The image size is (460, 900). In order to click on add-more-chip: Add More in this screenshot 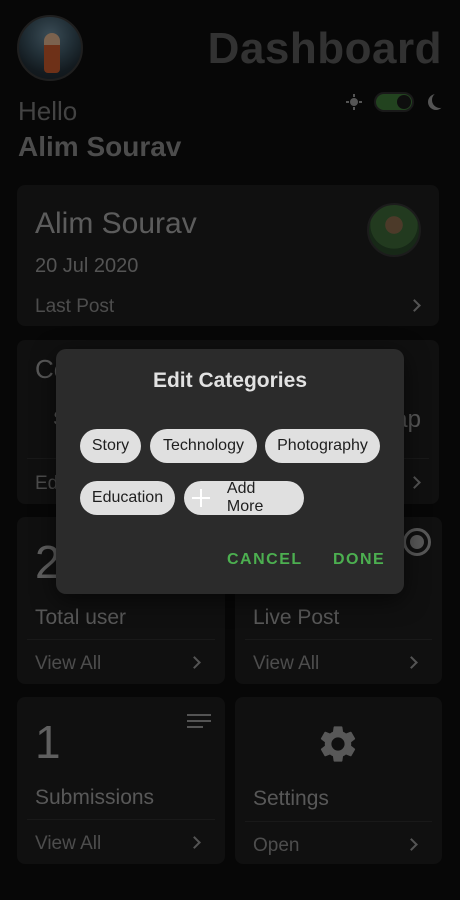, I will do `click(244, 497)`.